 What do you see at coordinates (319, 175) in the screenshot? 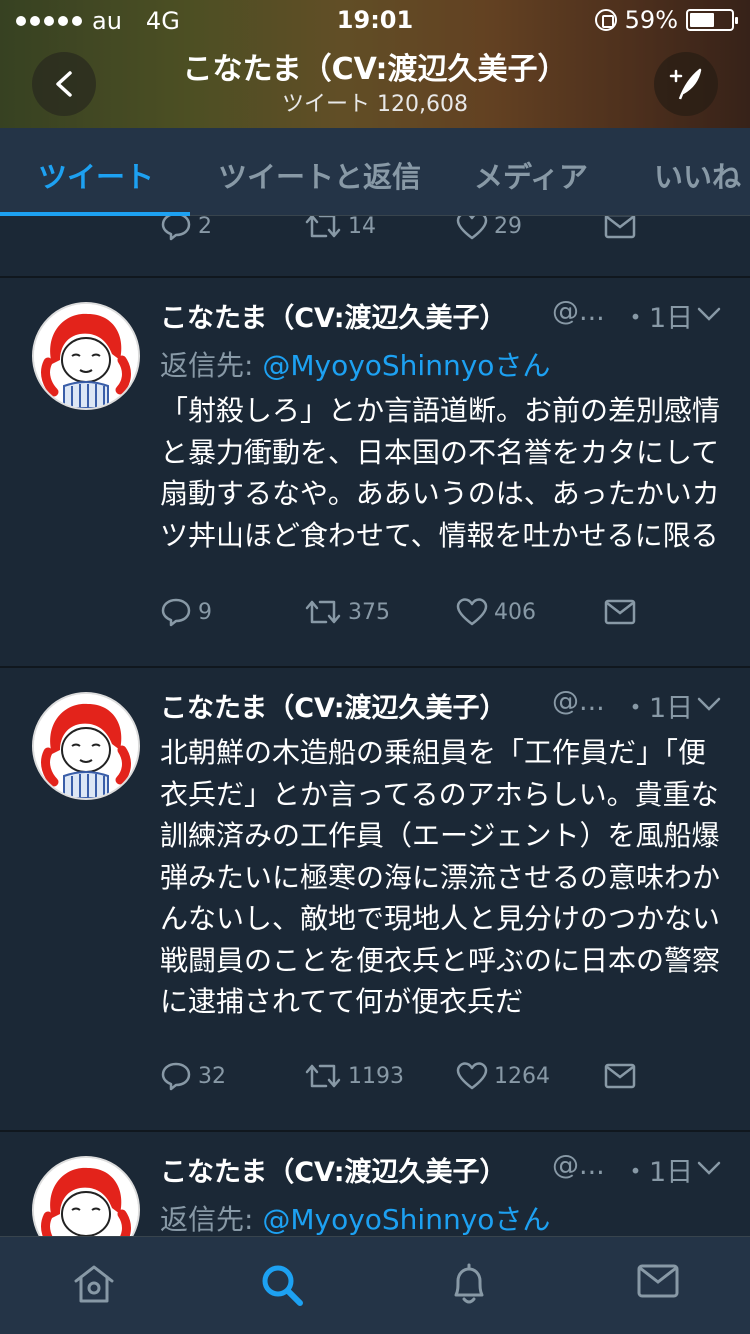
I see `tab-tweets-and-replies: ツイートと返信` at bounding box center [319, 175].